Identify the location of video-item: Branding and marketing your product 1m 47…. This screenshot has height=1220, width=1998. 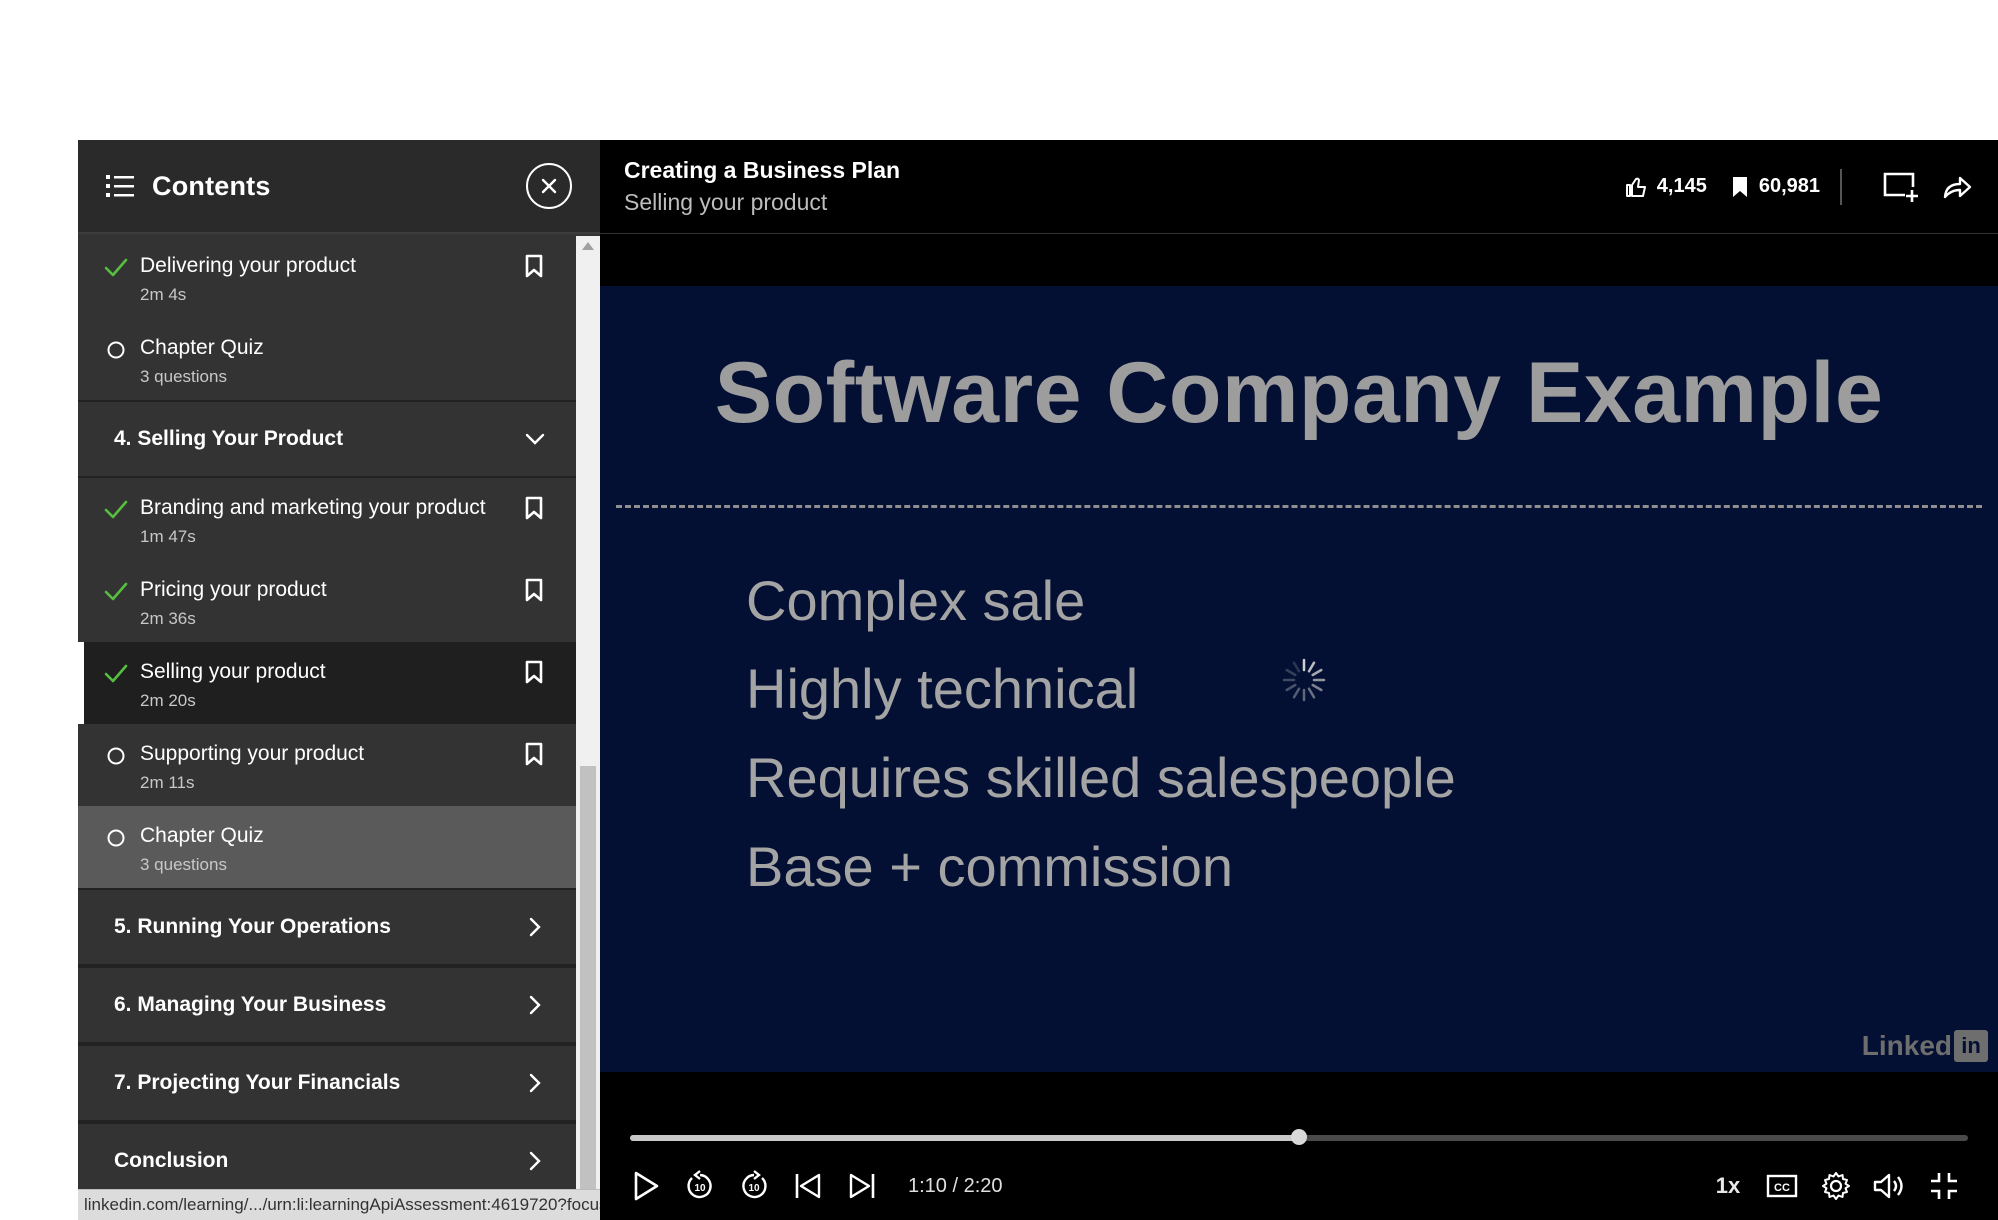
(327, 519).